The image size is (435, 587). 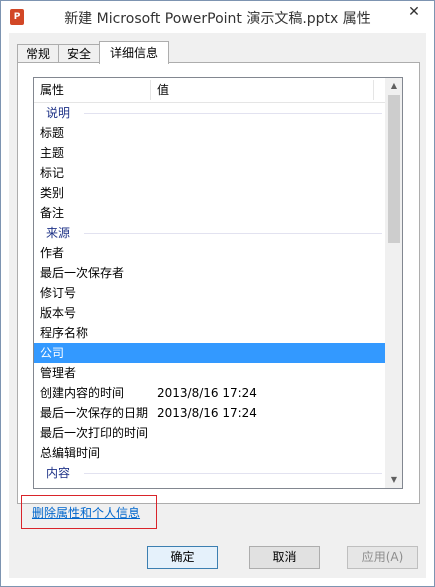 What do you see at coordinates (284, 557) in the screenshot?
I see `cancel-button: 取消` at bounding box center [284, 557].